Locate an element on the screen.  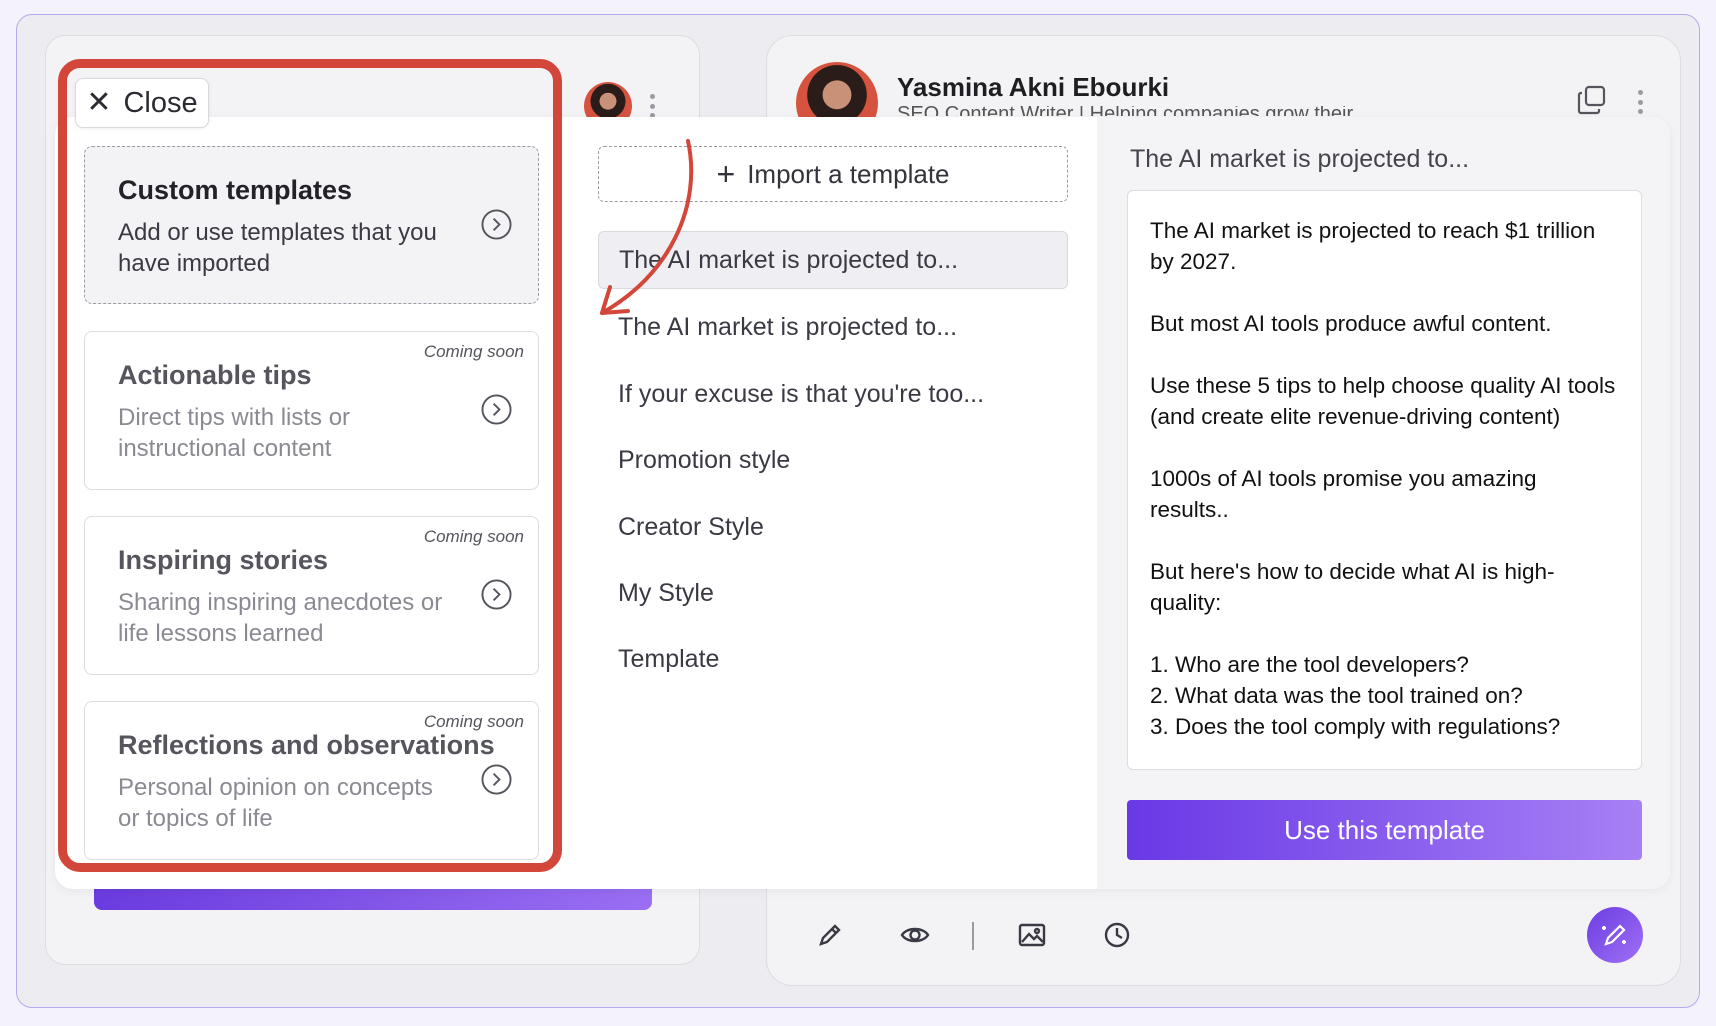
preview-paragraph: But most AI tools produce awful content. is located at coordinates (1351, 323).